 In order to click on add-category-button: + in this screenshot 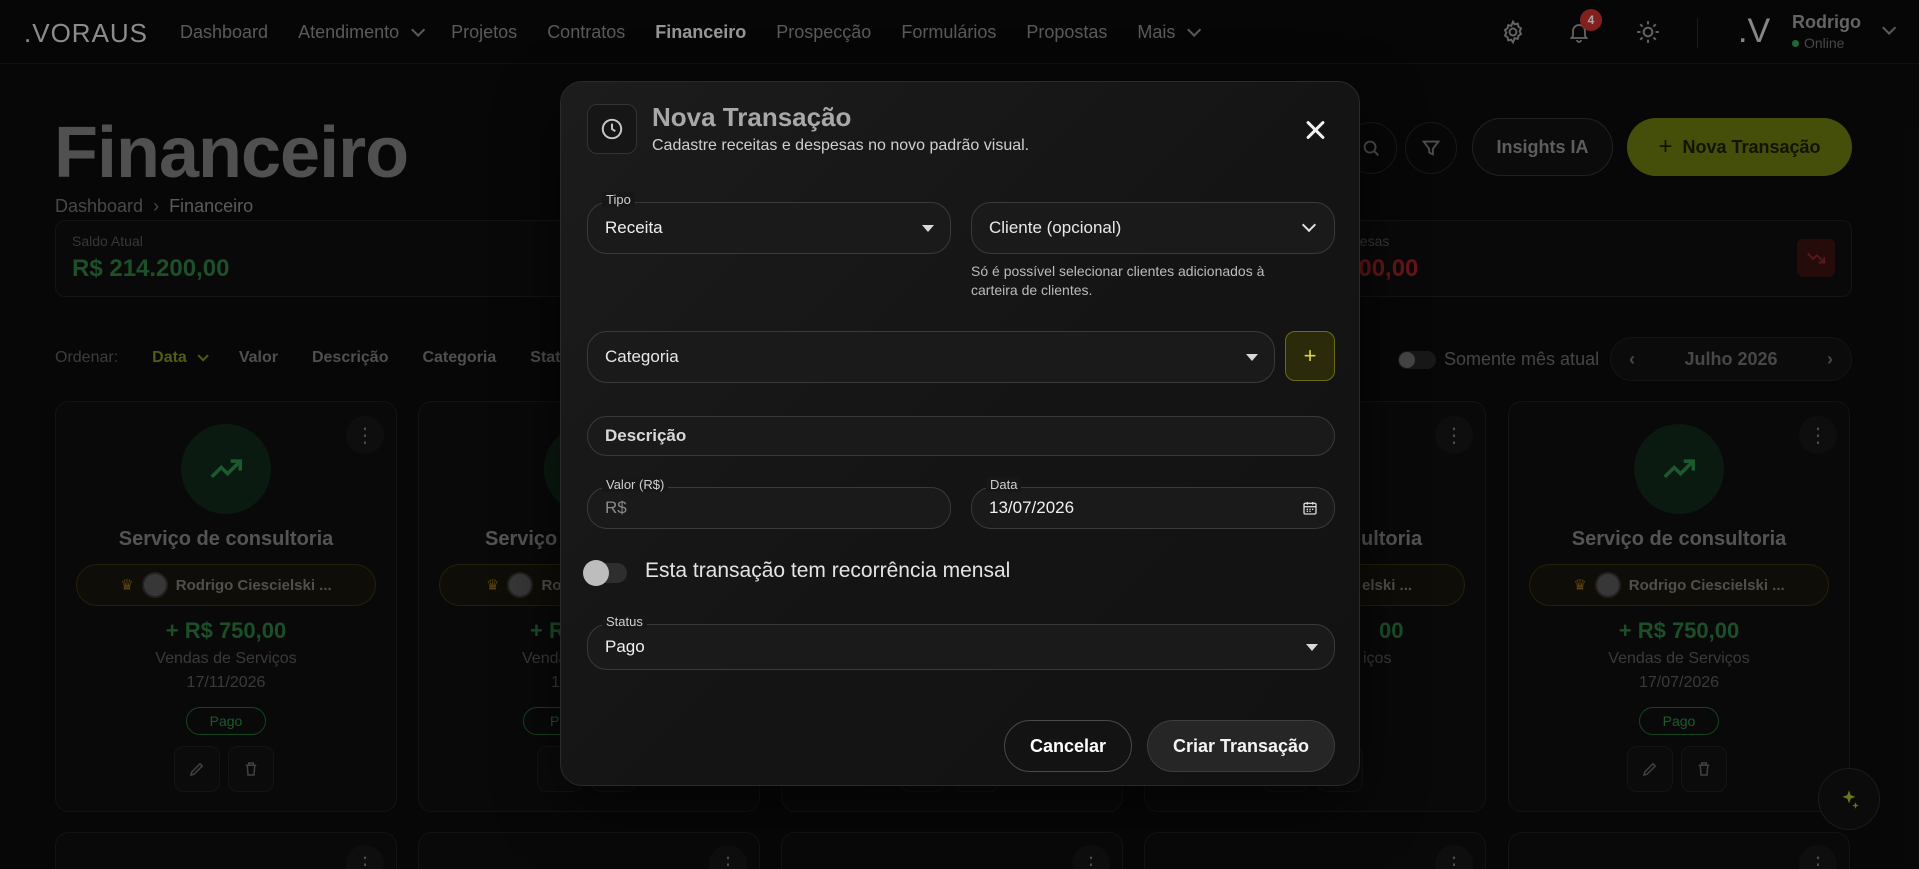, I will do `click(1310, 356)`.